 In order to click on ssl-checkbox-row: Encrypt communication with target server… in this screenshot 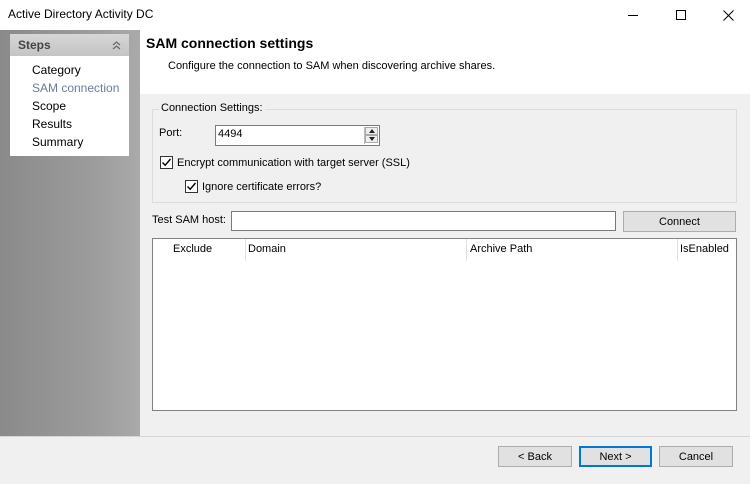, I will do `click(285, 162)`.